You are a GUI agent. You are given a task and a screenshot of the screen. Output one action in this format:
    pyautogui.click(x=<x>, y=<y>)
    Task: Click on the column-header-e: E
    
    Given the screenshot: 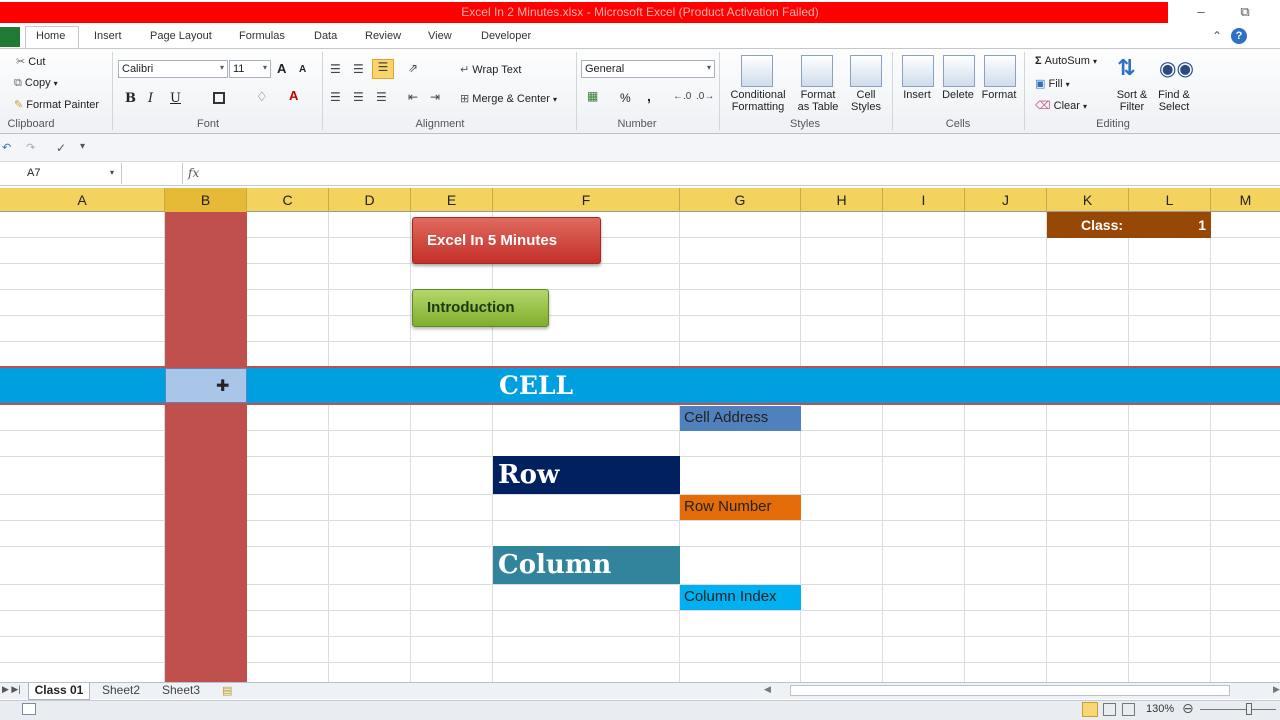 What is the action you would take?
    pyautogui.click(x=452, y=200)
    